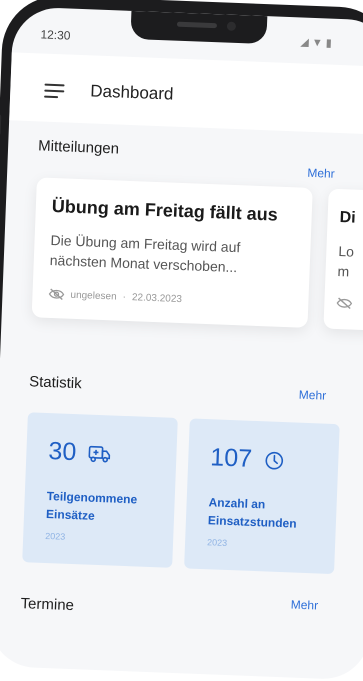 Image resolution: width=363 pixels, height=681 pixels. I want to click on messages-section-title: Mitteilungen, so click(78, 147).